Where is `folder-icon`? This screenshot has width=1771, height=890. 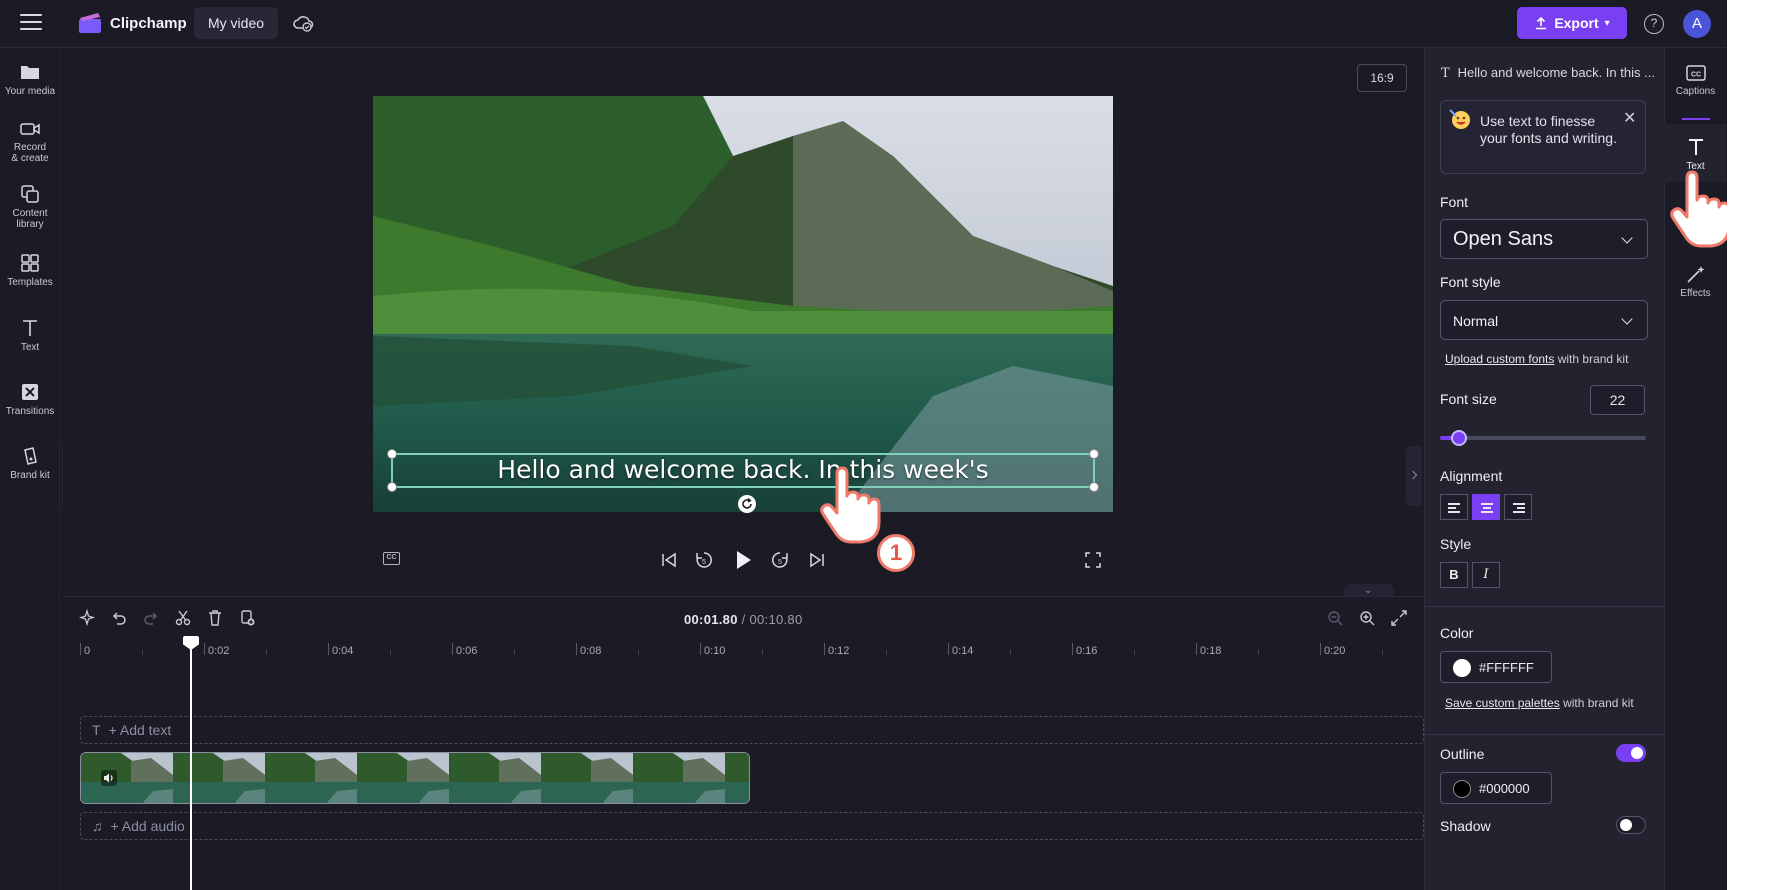
folder-icon is located at coordinates (30, 72).